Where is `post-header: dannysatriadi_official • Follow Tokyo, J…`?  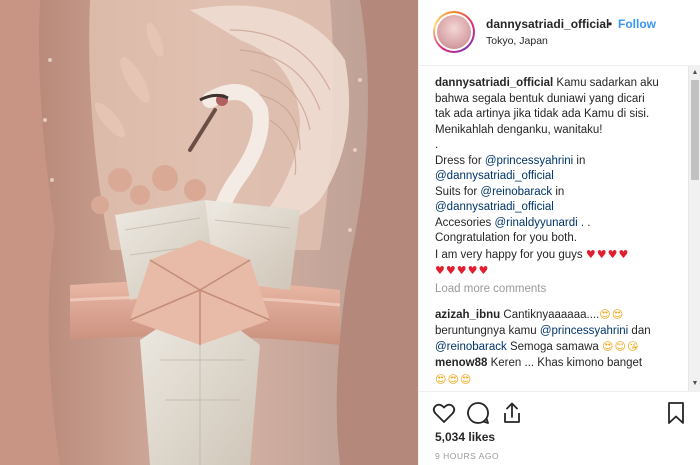 post-header: dannysatriadi_official • Follow Tokyo, J… is located at coordinates (559, 33).